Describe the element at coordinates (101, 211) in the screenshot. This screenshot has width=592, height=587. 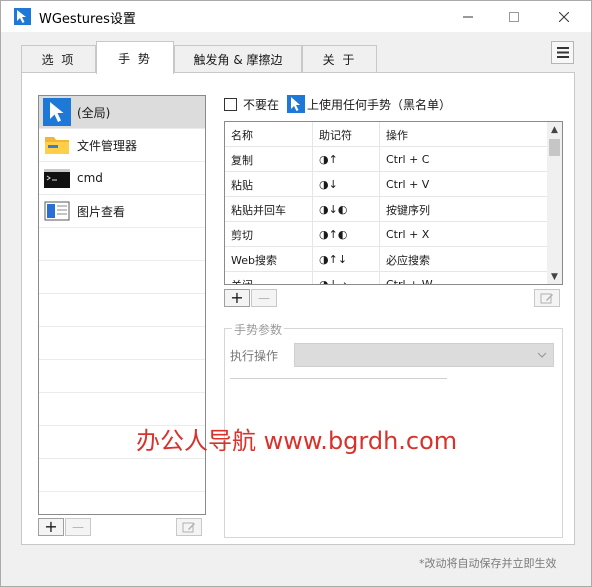
I see `app-item-label: 图片查看` at that location.